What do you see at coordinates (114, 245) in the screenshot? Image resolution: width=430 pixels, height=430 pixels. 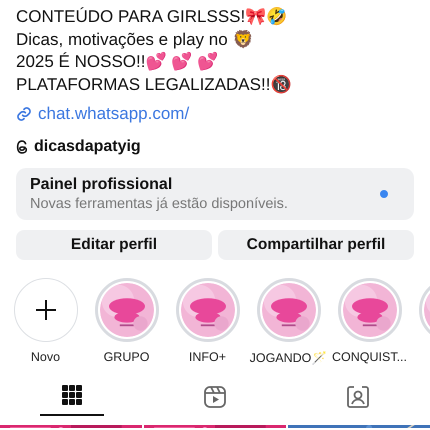 I see `edit-profile-button: Editar perfil` at bounding box center [114, 245].